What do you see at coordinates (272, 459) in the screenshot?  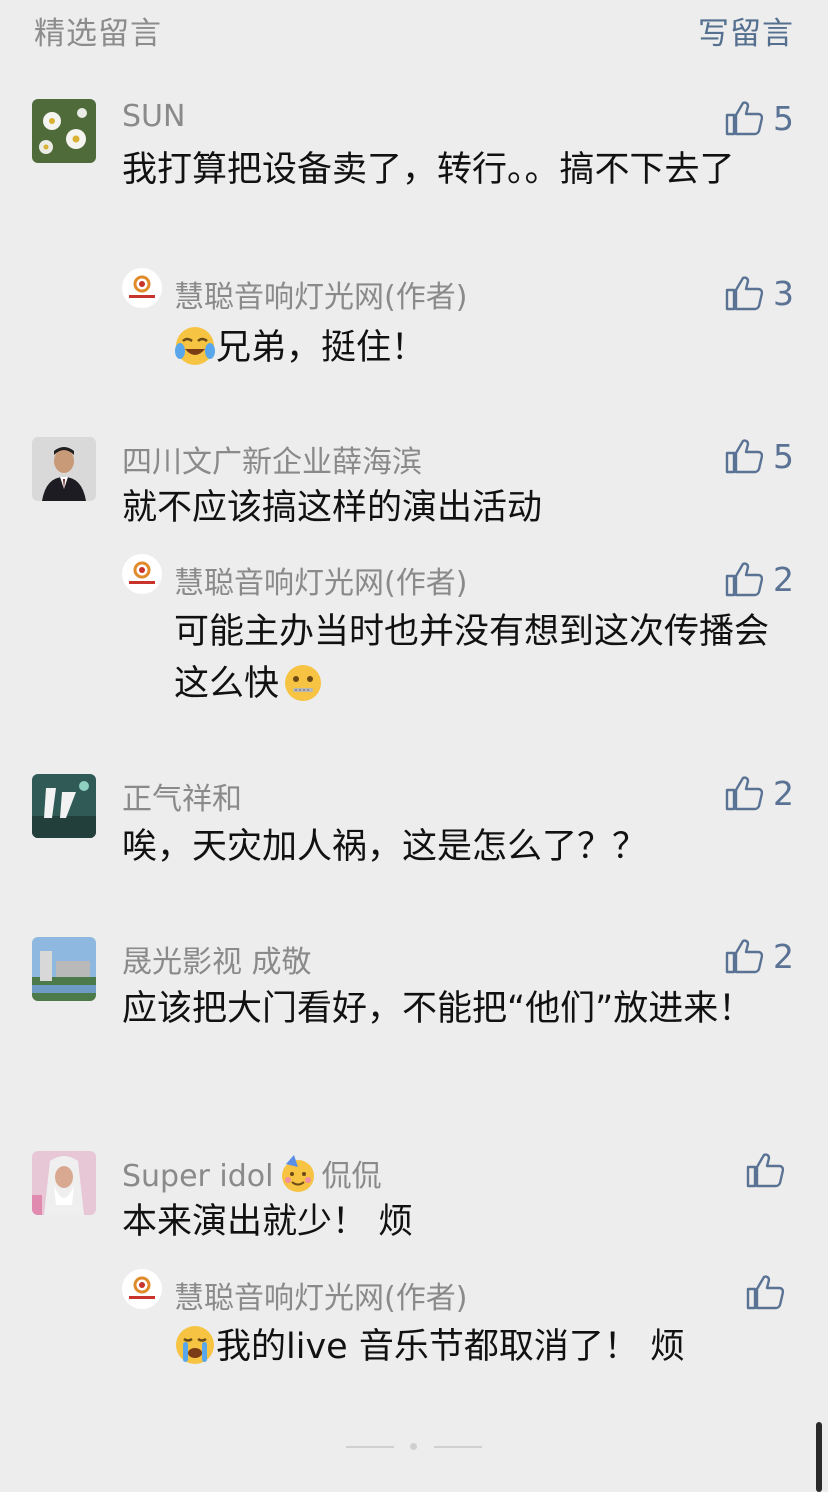 I see `commenter-name: 四川文广新企业薛海滨` at bounding box center [272, 459].